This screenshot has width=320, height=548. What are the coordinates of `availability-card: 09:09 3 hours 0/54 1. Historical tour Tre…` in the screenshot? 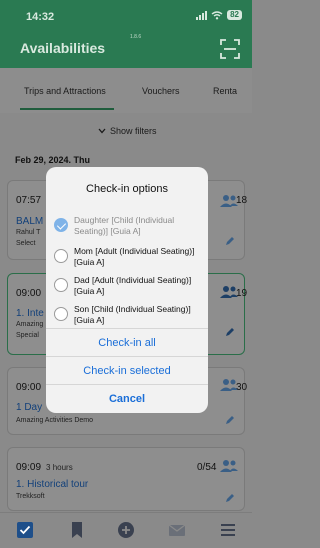 It's located at (126, 479).